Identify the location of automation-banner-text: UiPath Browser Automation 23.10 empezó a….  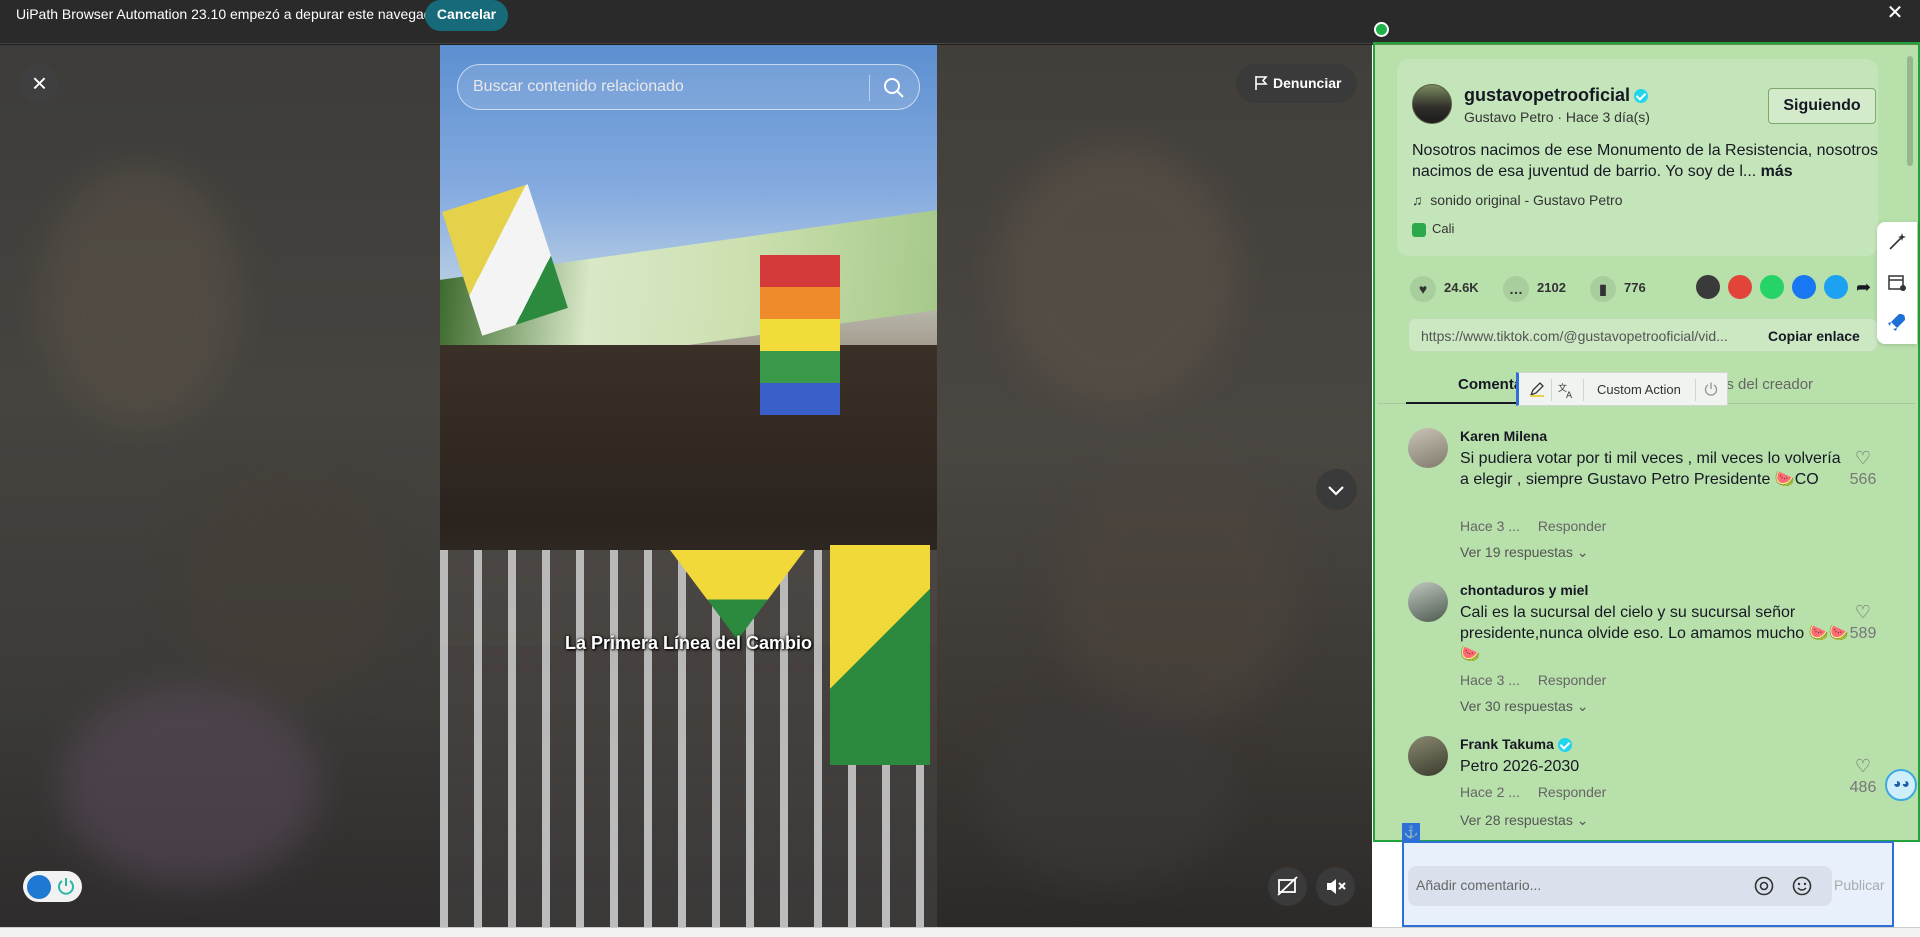
(230, 14).